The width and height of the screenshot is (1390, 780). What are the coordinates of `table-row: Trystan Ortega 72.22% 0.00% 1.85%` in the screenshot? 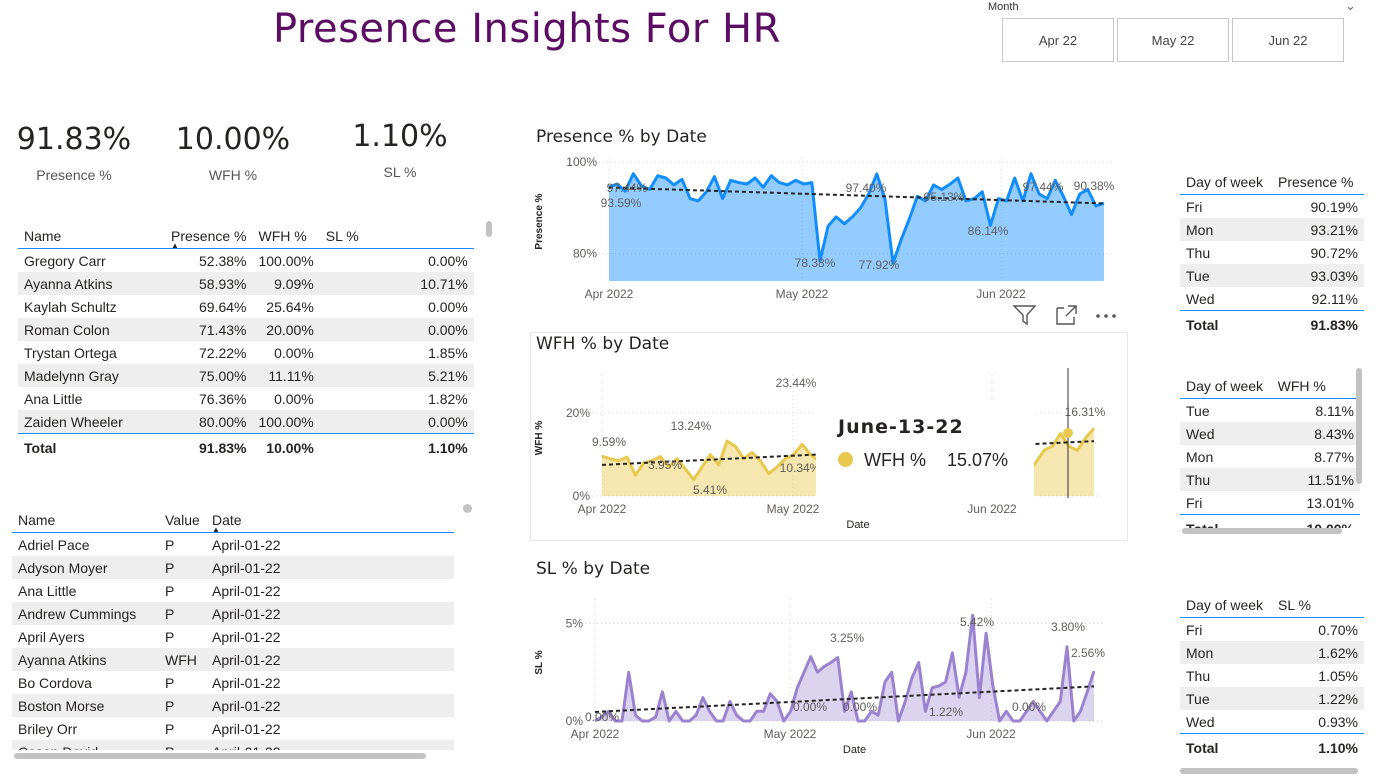 It's located at (246, 352).